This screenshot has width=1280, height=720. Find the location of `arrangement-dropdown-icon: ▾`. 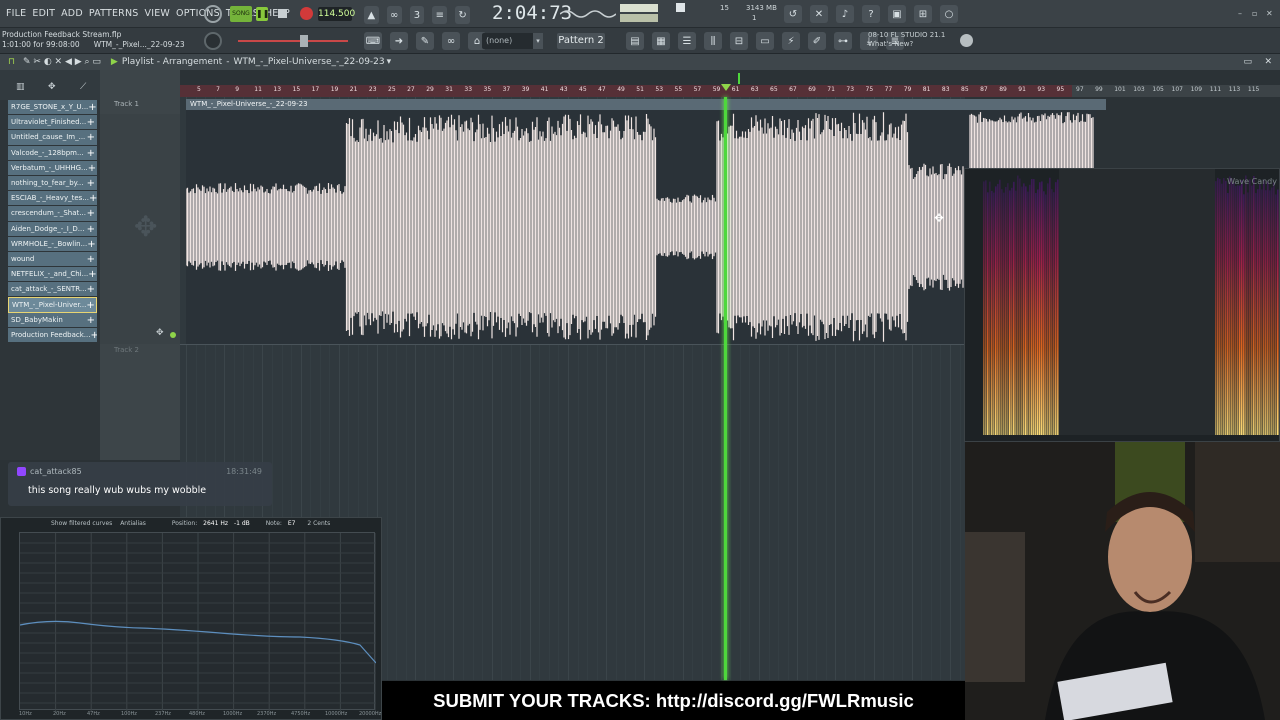

arrangement-dropdown-icon: ▾ is located at coordinates (389, 62).